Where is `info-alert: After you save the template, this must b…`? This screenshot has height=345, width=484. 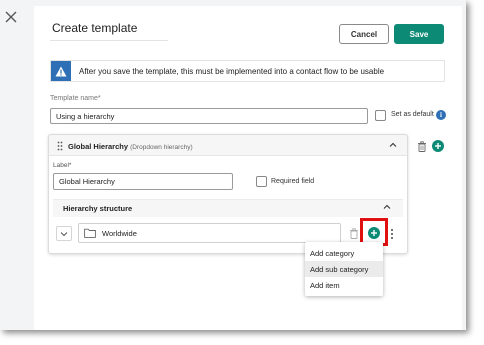
info-alert: After you save the template, this must b… is located at coordinates (247, 71).